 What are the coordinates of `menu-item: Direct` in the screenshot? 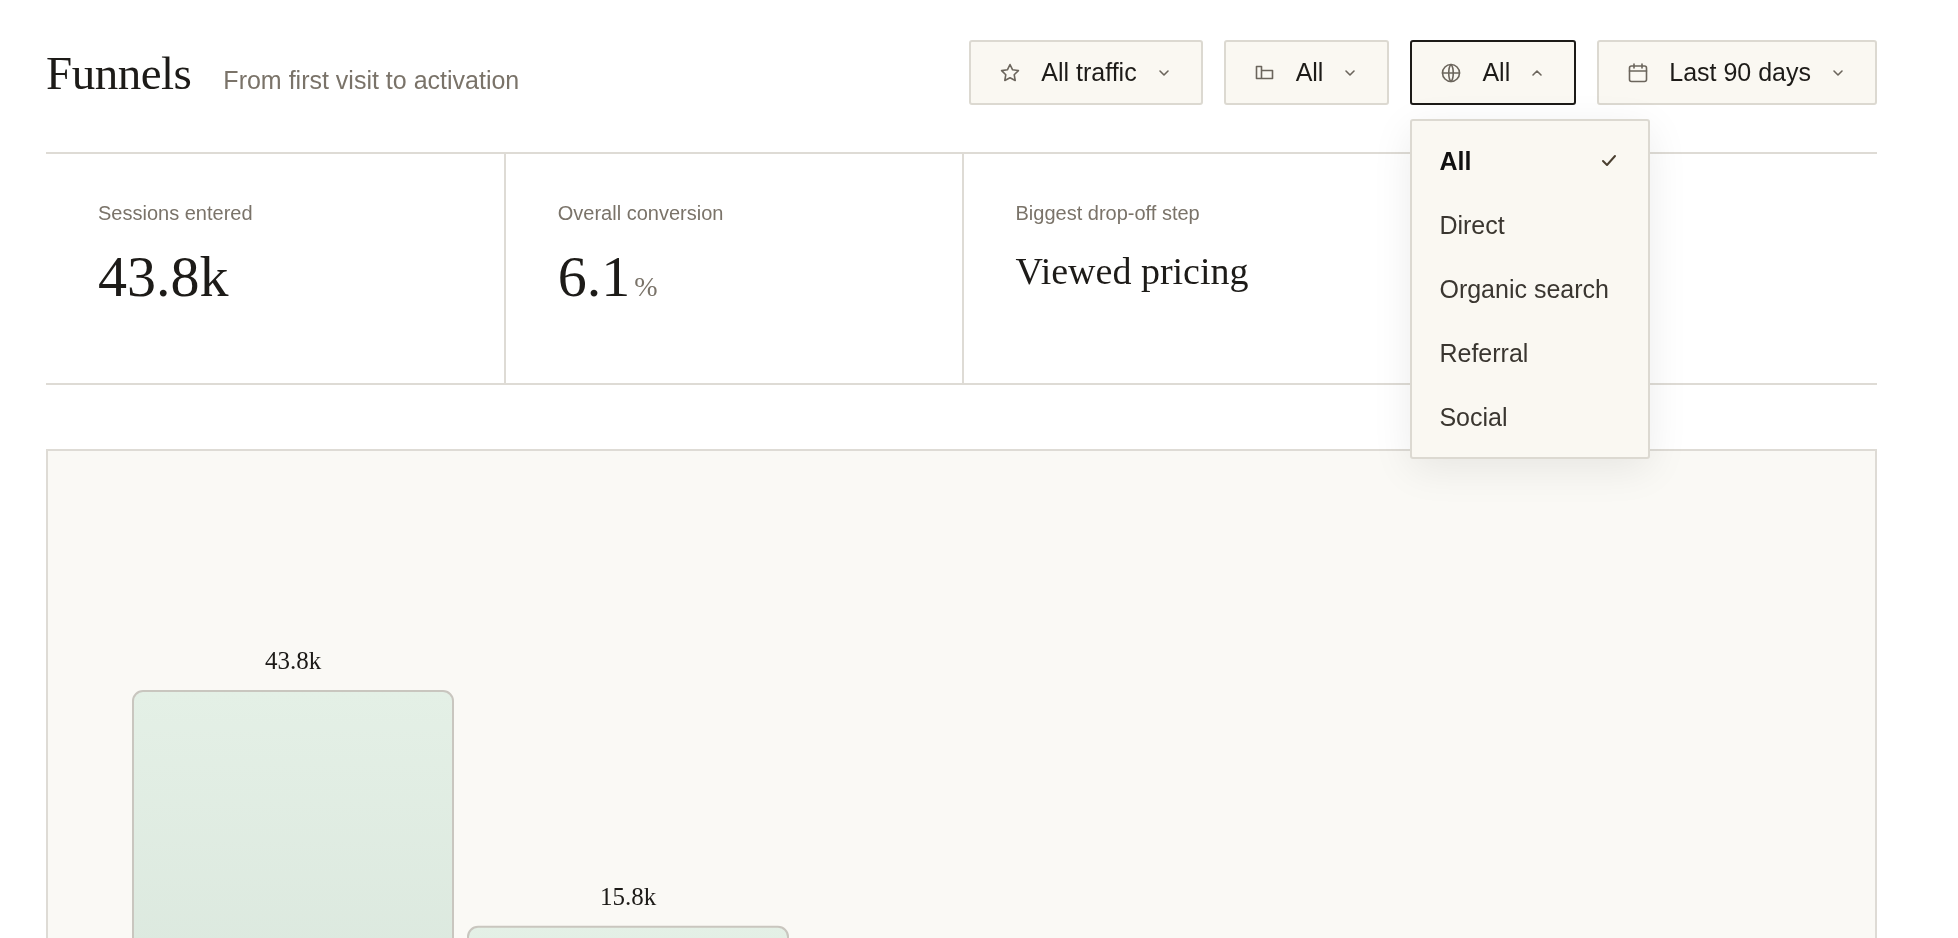 It's located at (1530, 225).